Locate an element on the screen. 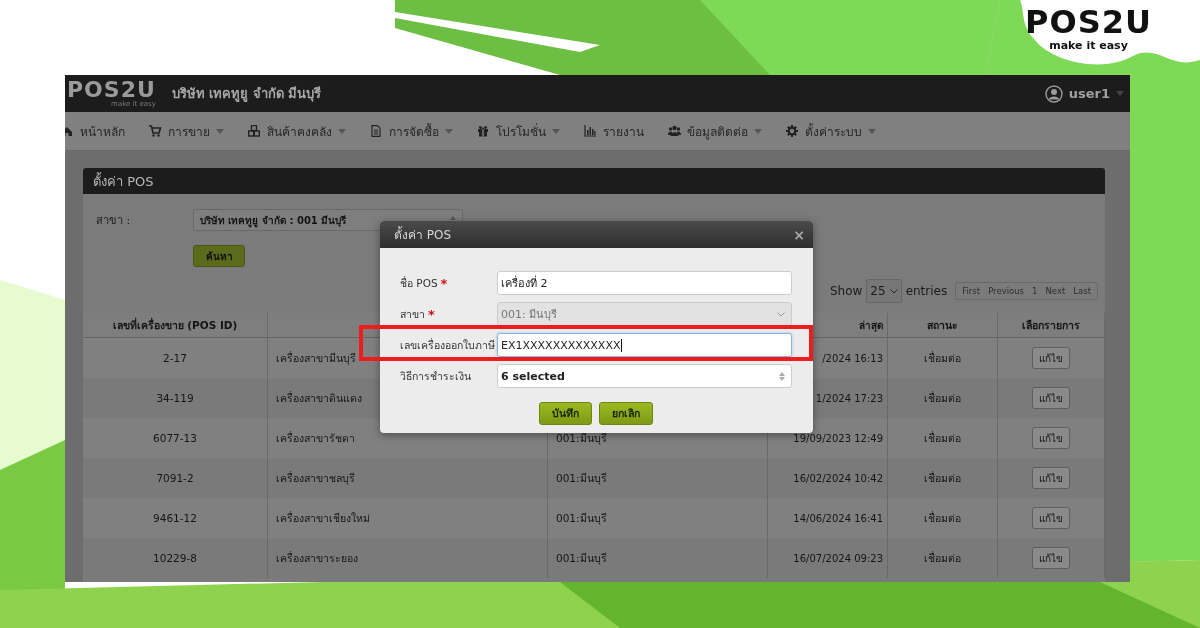  nav-item: การจัดซื้อ is located at coordinates (411, 131).